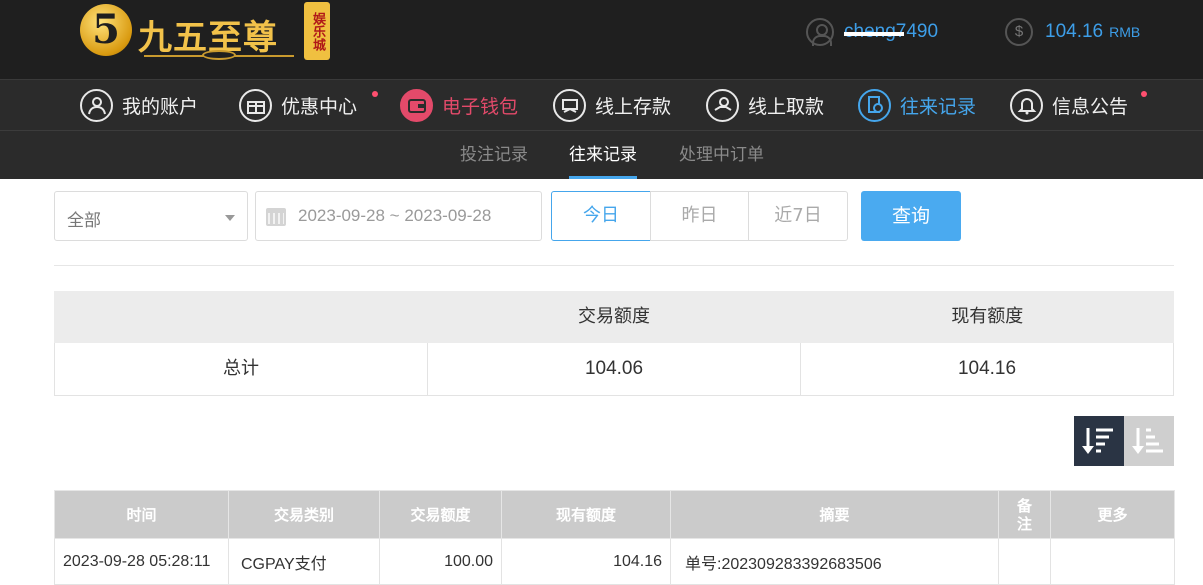 This screenshot has width=1203, height=585. I want to click on calendar-icon, so click(276, 217).